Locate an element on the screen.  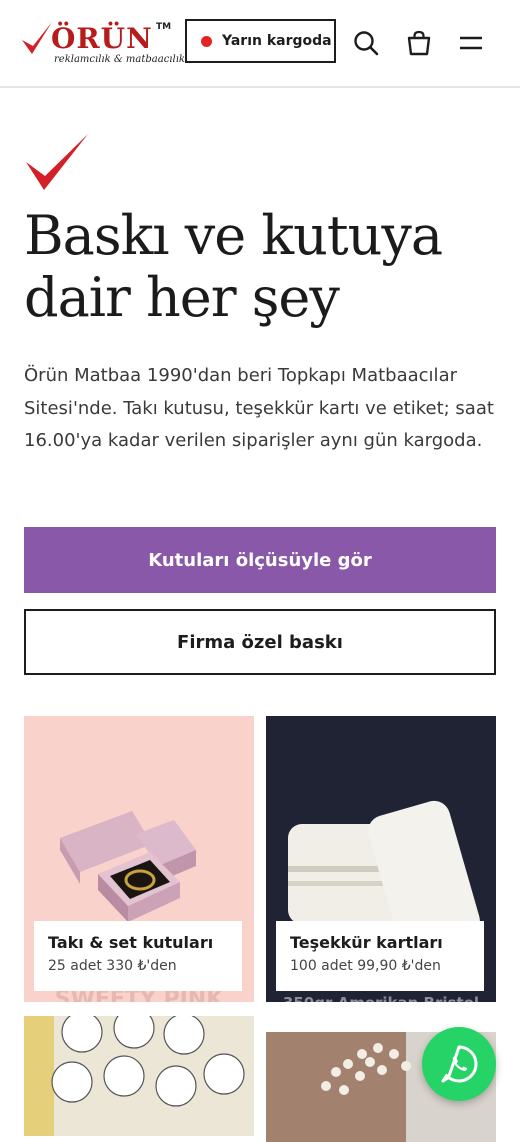
logo-subtitle: reklamcılık & matbaacılık is located at coordinates (119, 59).